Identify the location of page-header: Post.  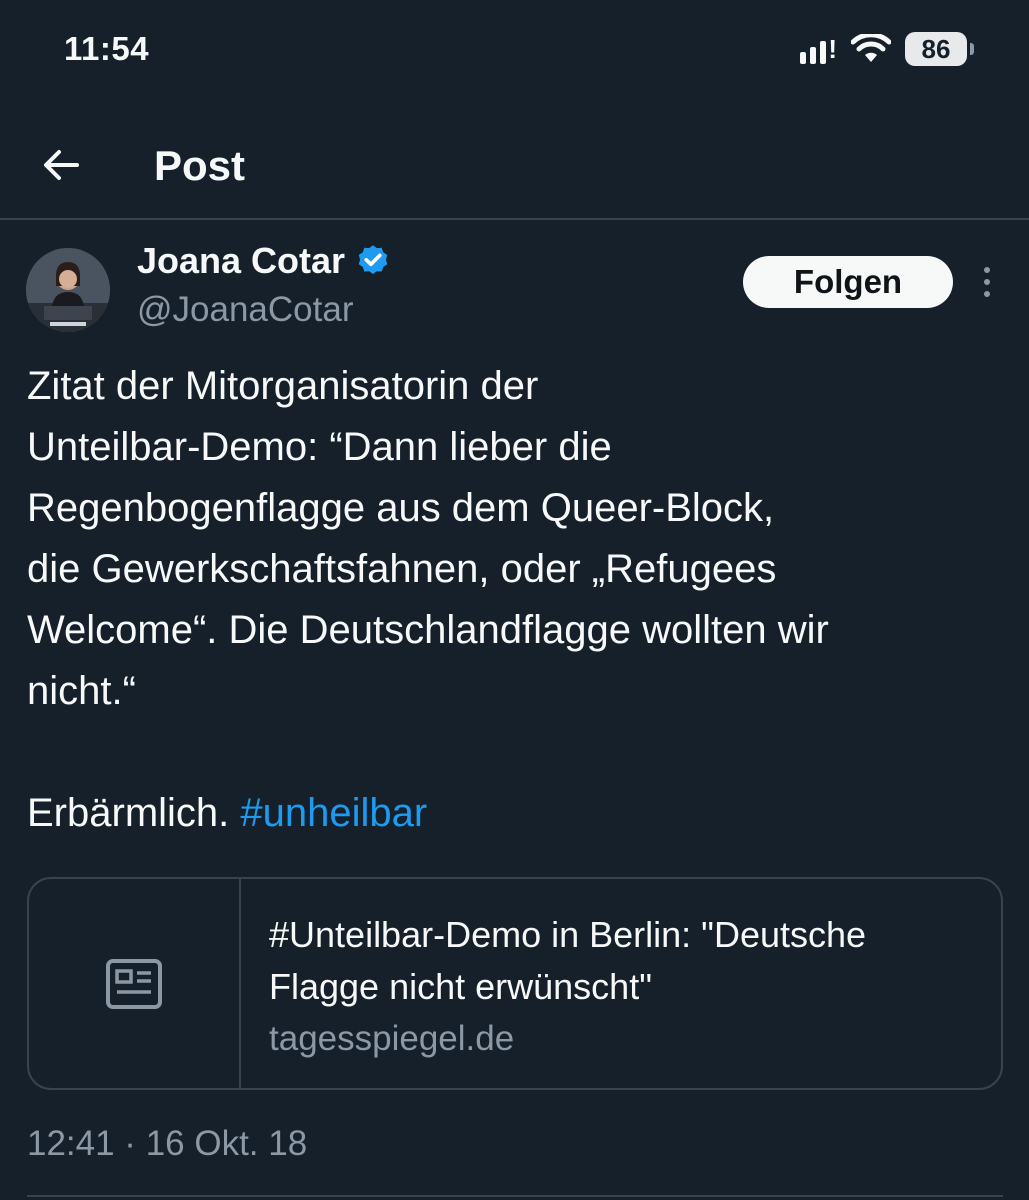
(514, 165).